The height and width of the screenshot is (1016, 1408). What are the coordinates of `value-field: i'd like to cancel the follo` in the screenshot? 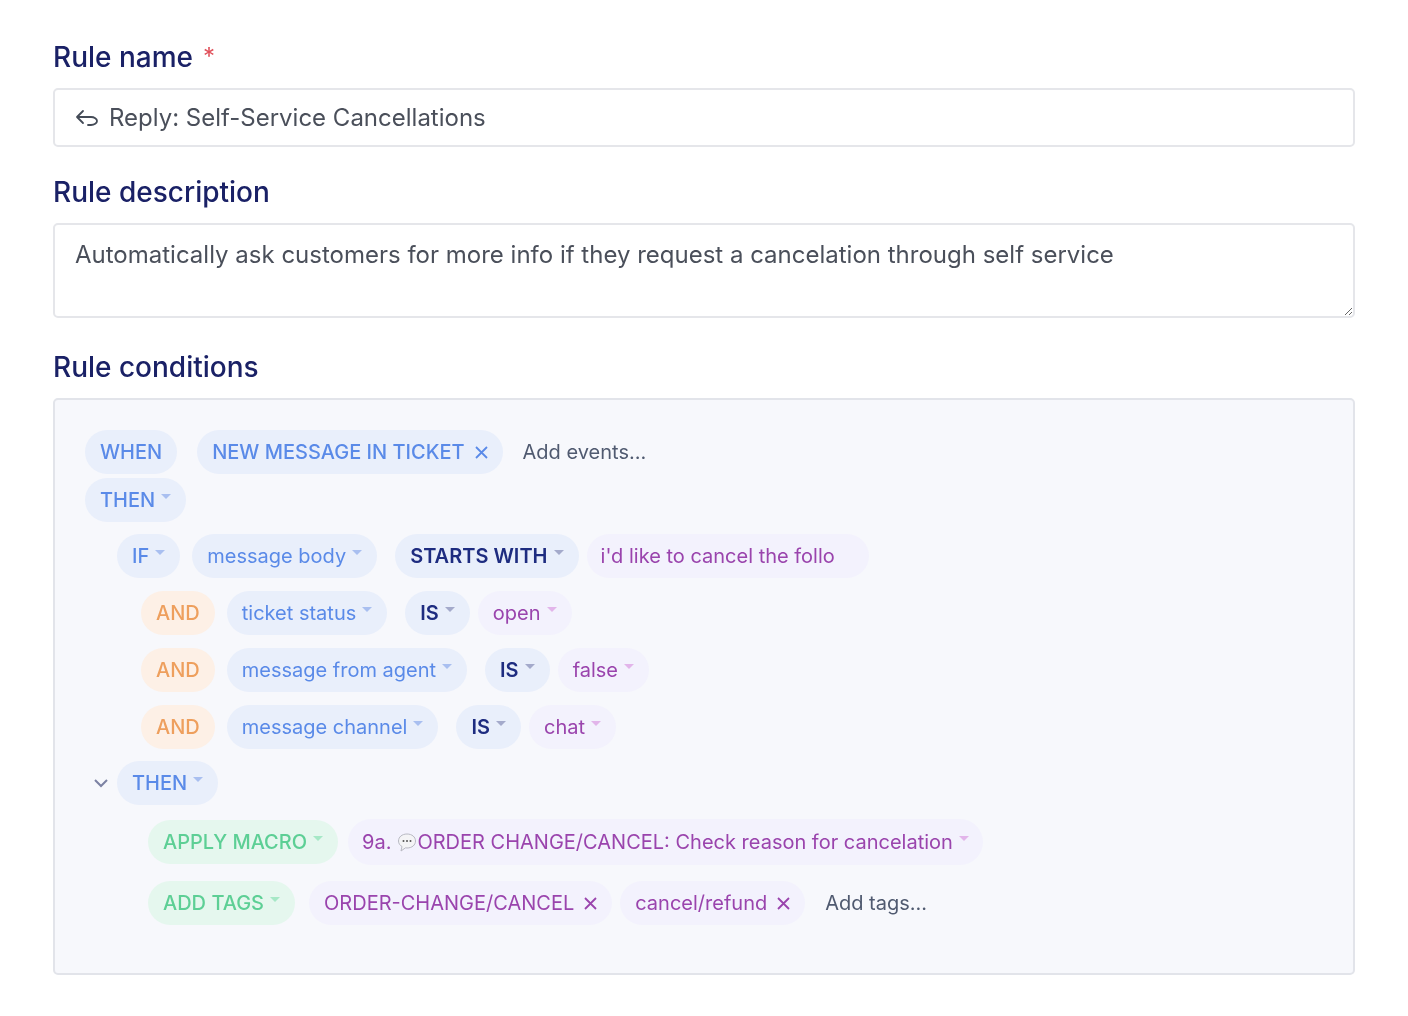 It's located at (727, 556).